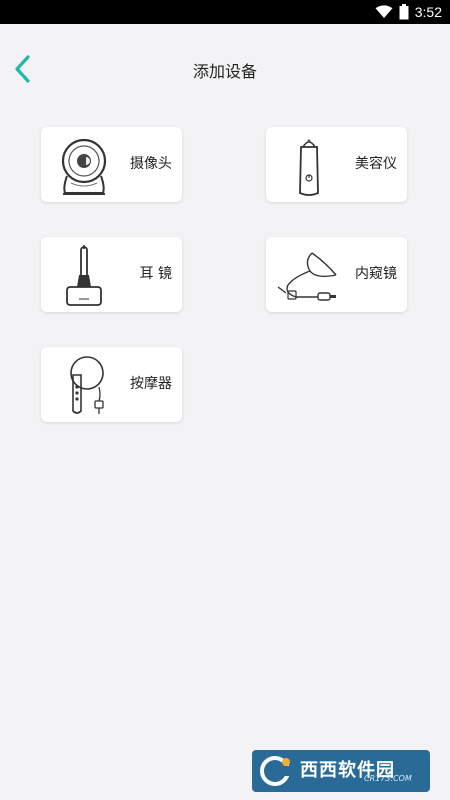  I want to click on app-bar: 添加设备, so click(225, 69).